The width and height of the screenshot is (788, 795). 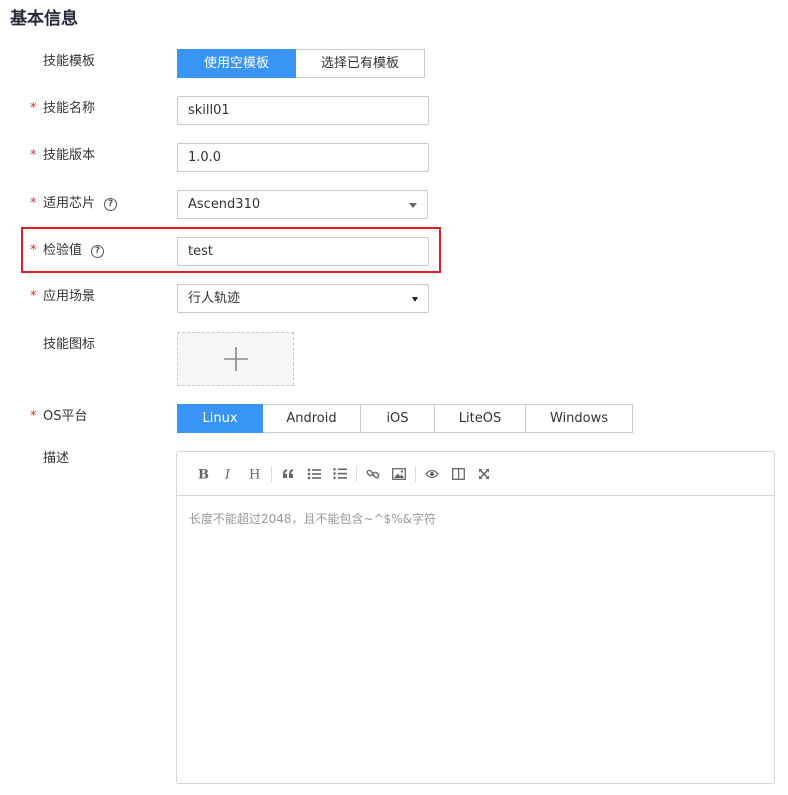 What do you see at coordinates (303, 251) in the screenshot?
I see `check-input: test` at bounding box center [303, 251].